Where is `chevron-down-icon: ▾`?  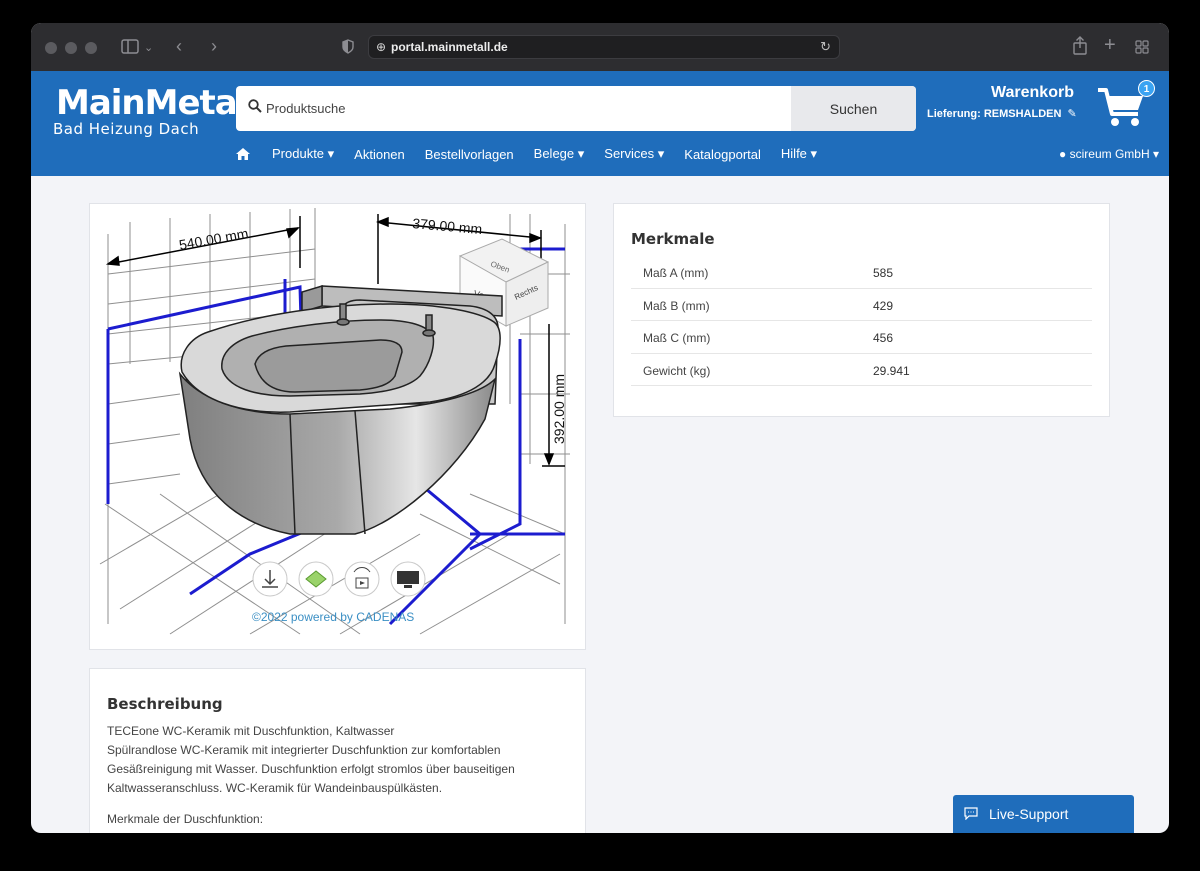
chevron-down-icon: ▾ is located at coordinates (1155, 154).